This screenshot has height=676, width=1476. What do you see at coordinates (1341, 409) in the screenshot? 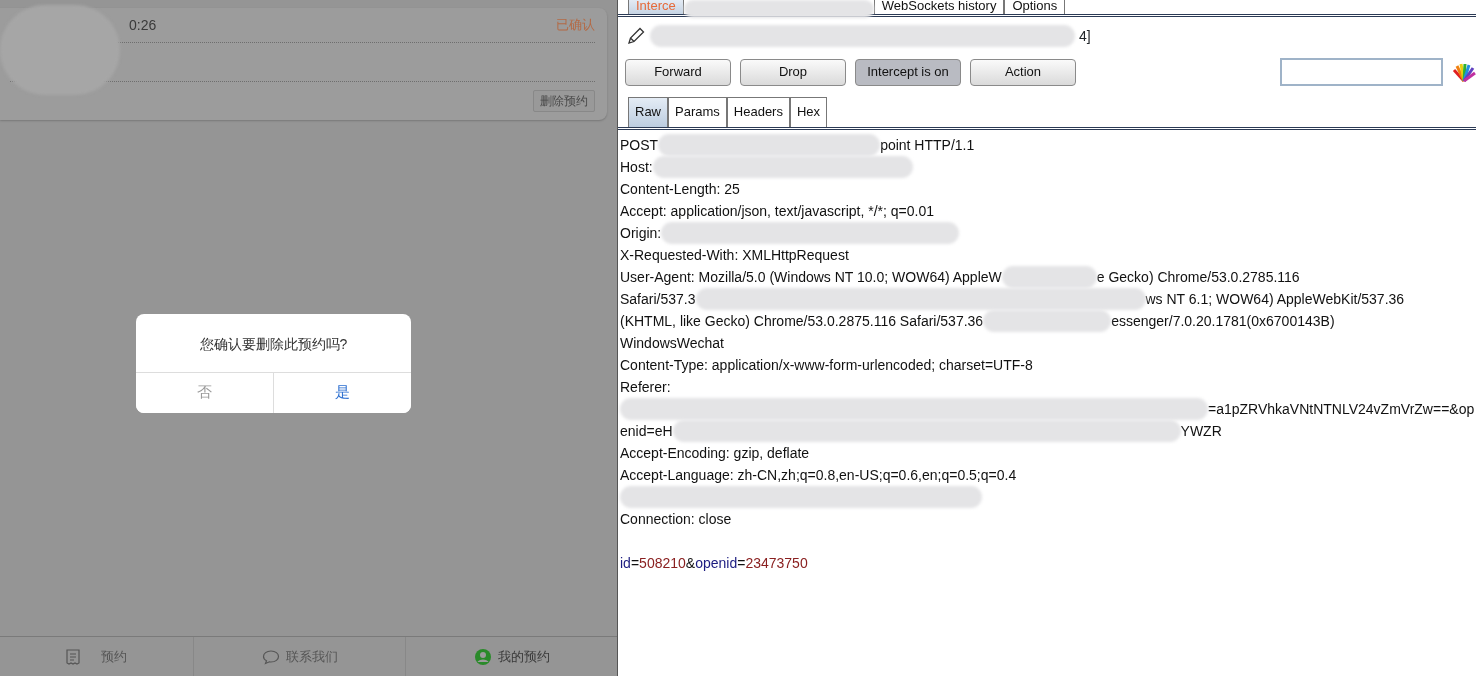
I see `request-text: =a1pZRVhkaVNtNTNLV24vZmVrZw==&op` at bounding box center [1341, 409].